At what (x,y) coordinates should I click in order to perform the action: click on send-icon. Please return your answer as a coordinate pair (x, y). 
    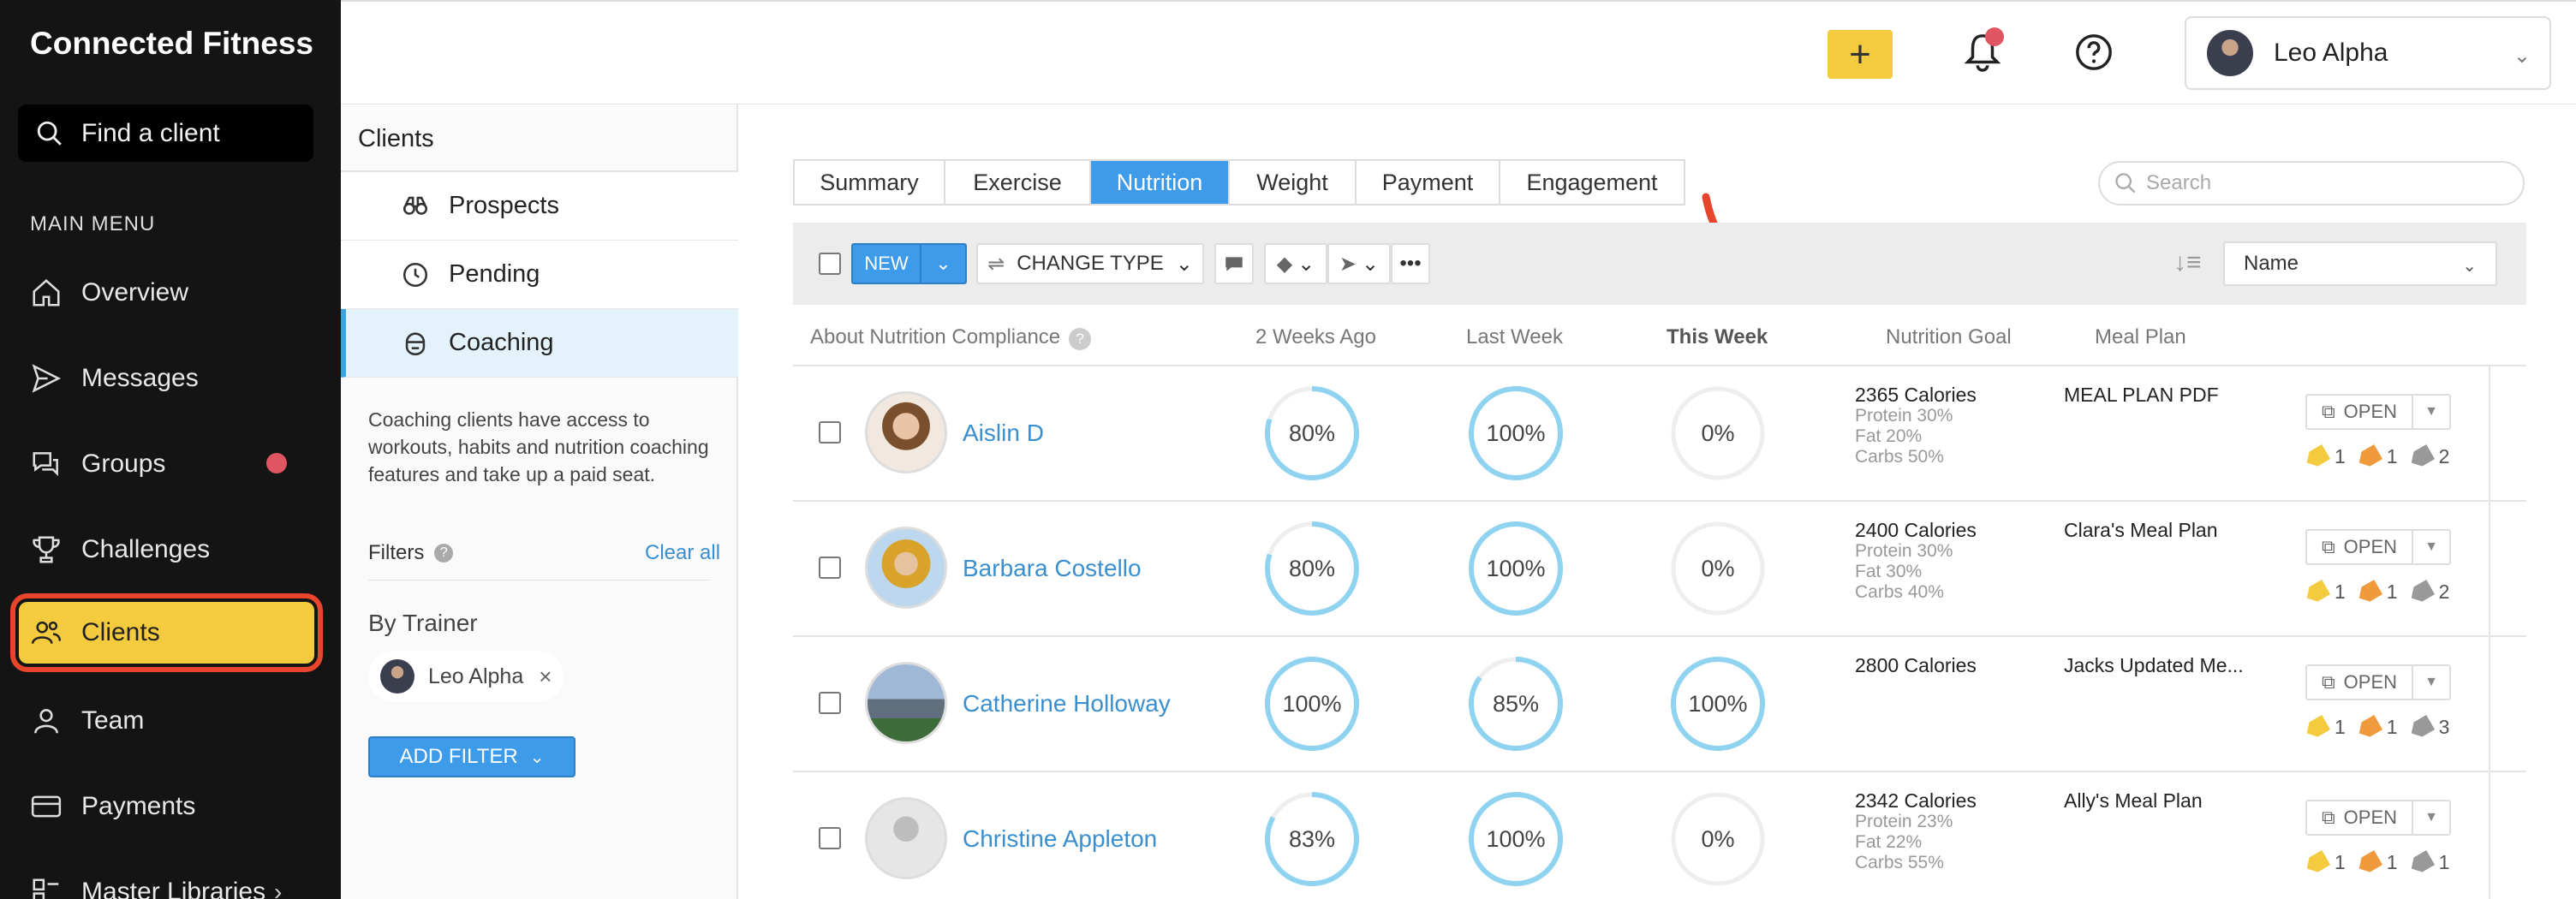
    Looking at the image, I should click on (47, 378).